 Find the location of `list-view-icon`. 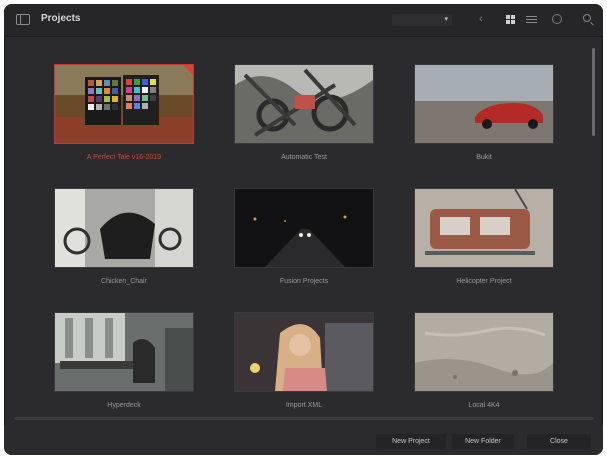

list-view-icon is located at coordinates (531, 19).